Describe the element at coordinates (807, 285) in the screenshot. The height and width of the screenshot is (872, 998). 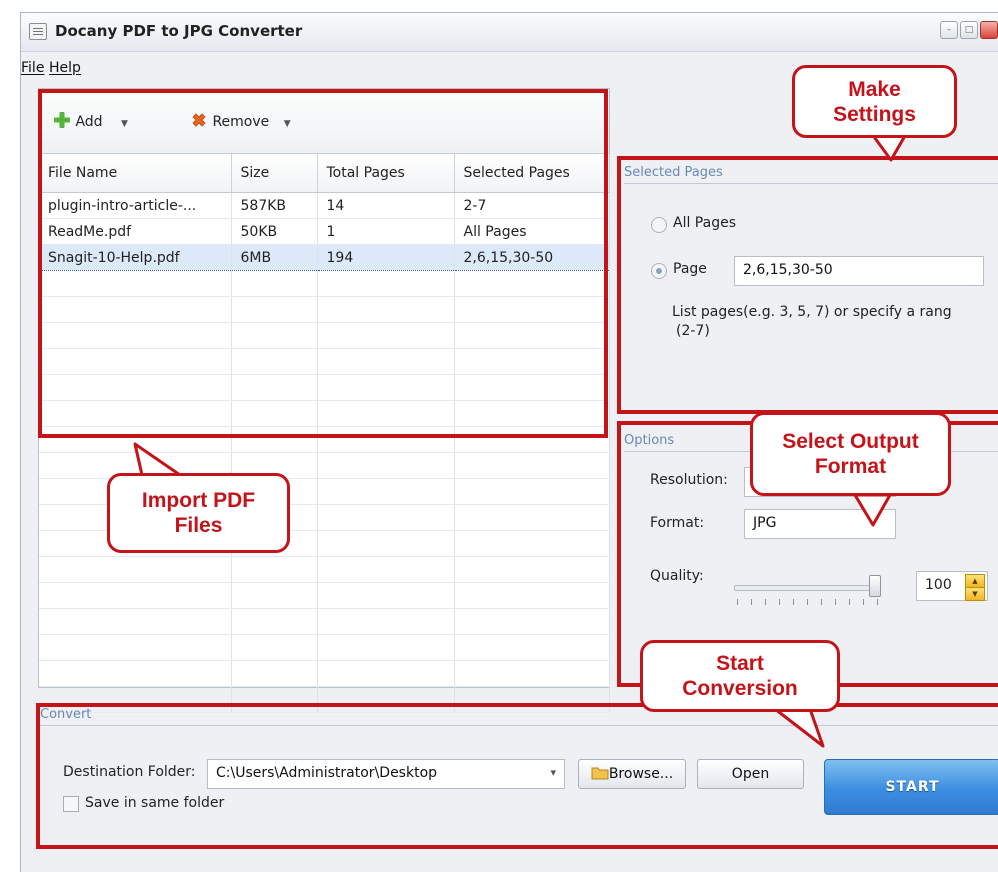
I see `settings-area-highlight` at that location.